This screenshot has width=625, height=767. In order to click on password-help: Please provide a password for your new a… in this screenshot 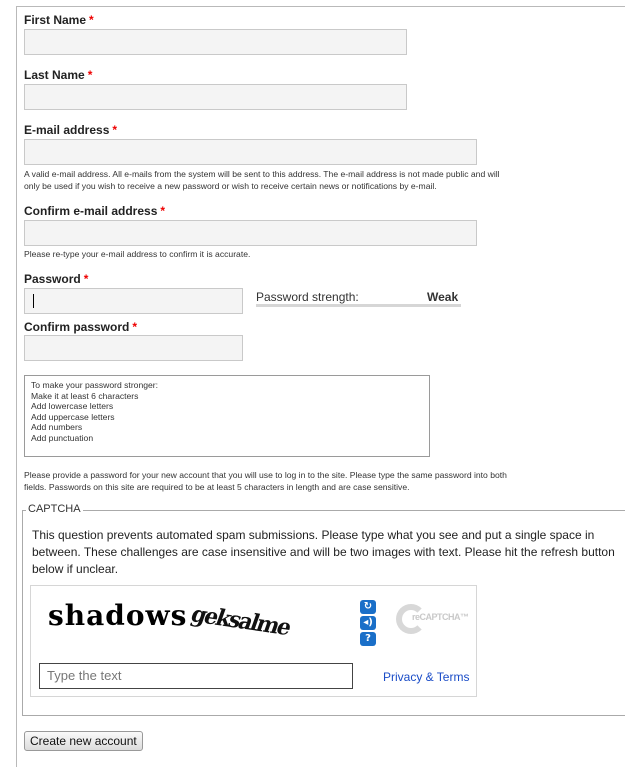, I will do `click(265, 481)`.